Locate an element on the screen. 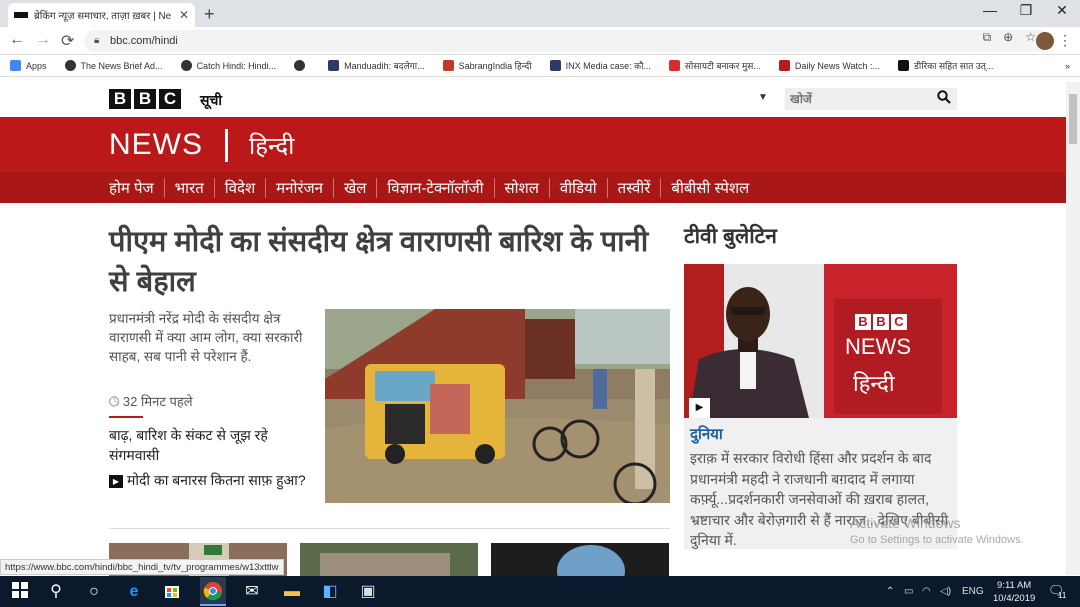  media-icon: ▣ is located at coordinates (368, 592).